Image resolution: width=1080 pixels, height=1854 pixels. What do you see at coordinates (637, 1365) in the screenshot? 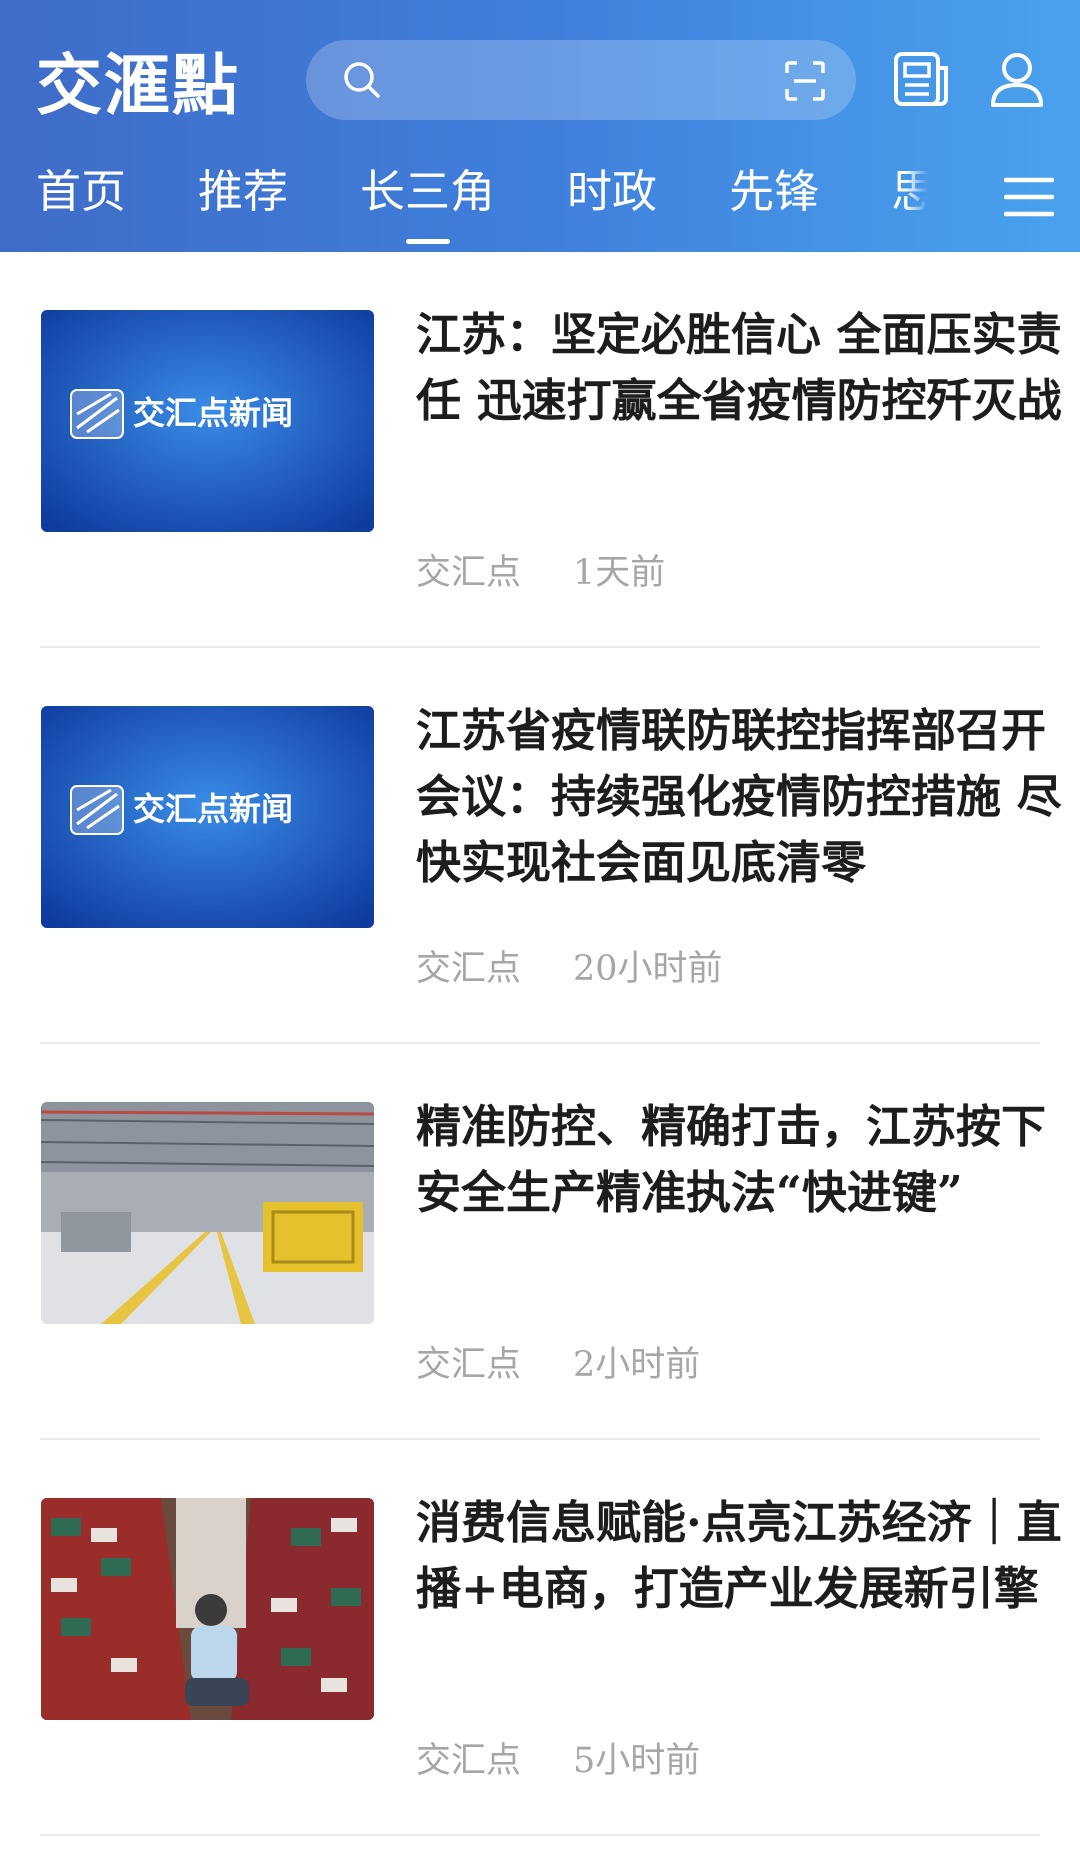
I see `article-time: 2小时前` at bounding box center [637, 1365].